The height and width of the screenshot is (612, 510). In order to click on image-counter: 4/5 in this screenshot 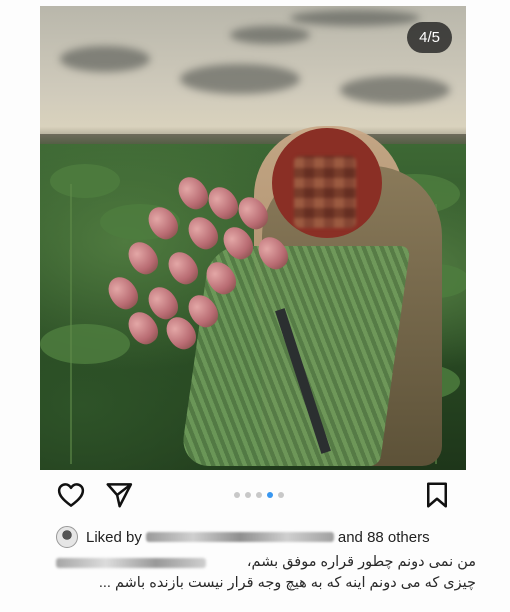, I will do `click(429, 37)`.